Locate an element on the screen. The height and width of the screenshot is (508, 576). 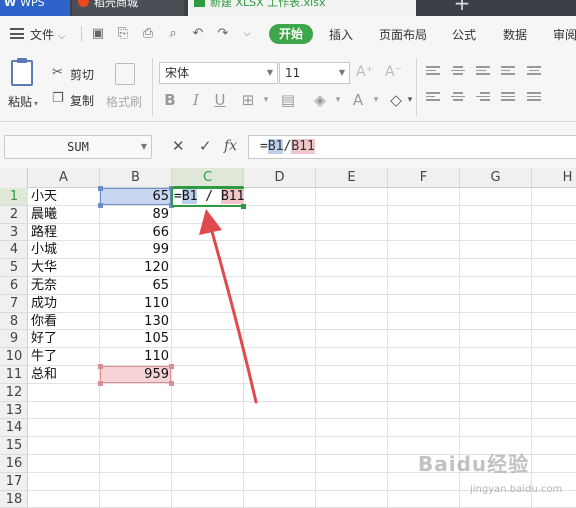
file-menu: 文件 ⌵ is located at coordinates (48, 34).